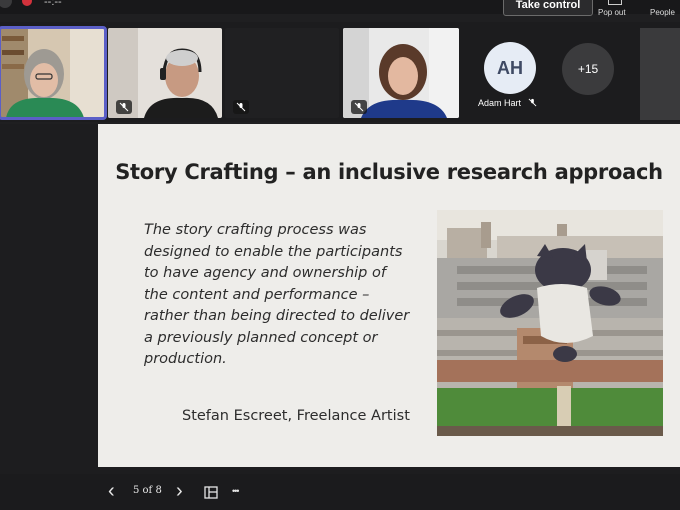  Describe the element at coordinates (277, 316) in the screenshot. I see `quote-line: rather than being directed to deliver` at that location.